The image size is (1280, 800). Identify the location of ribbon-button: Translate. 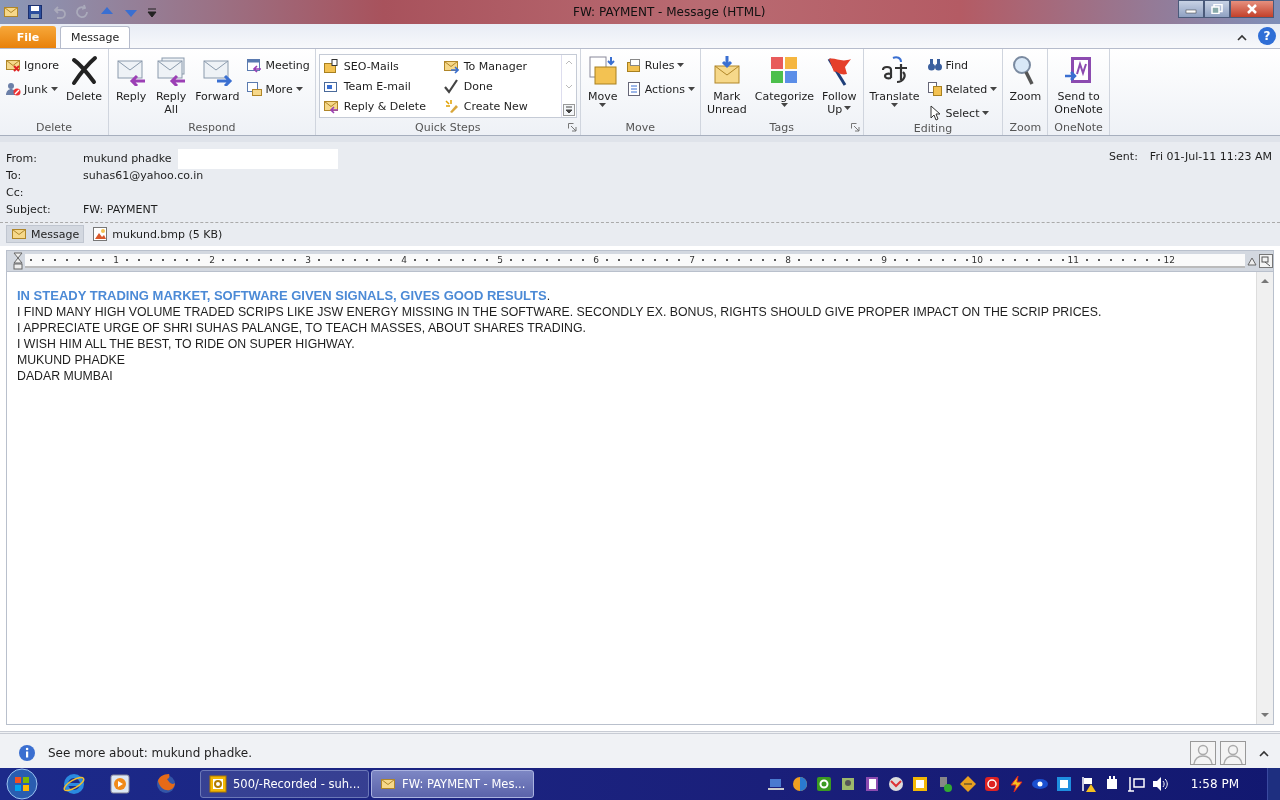
(894, 82).